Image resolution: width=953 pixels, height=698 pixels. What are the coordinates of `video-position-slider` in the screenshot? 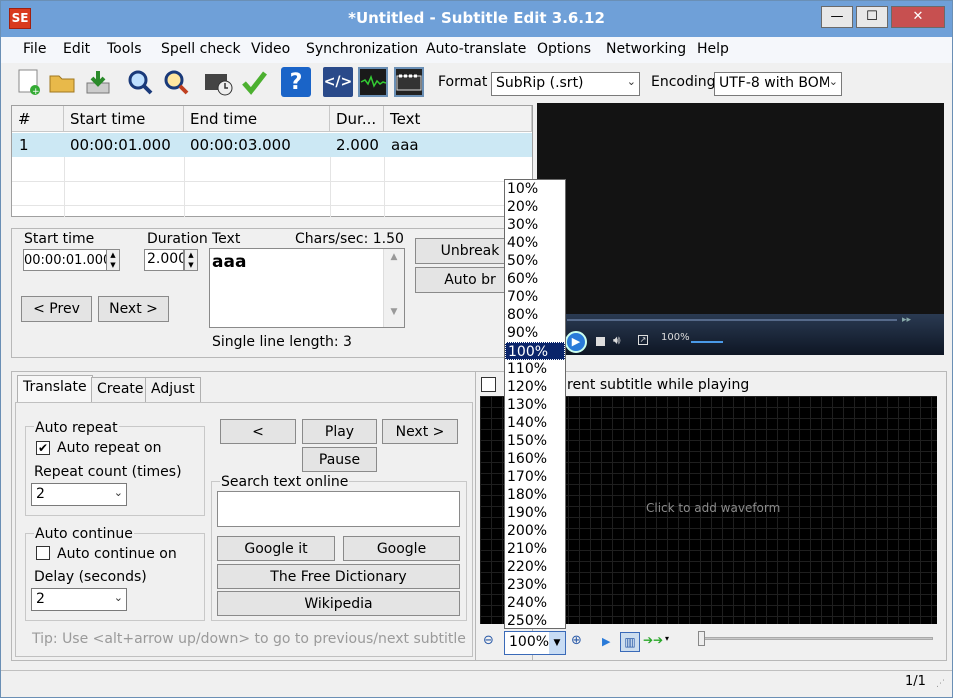 It's located at (732, 320).